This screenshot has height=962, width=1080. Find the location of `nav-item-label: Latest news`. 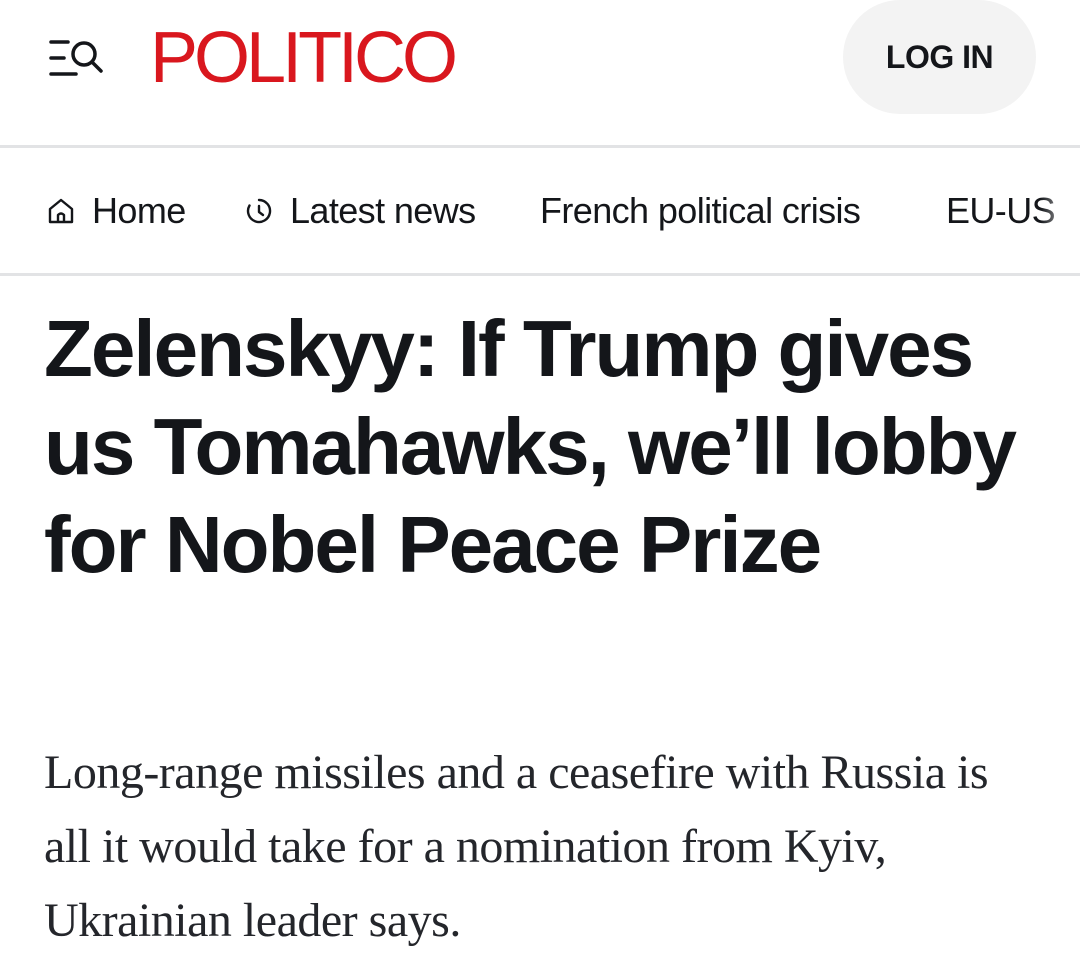

nav-item-label: Latest news is located at coordinates (383, 210).